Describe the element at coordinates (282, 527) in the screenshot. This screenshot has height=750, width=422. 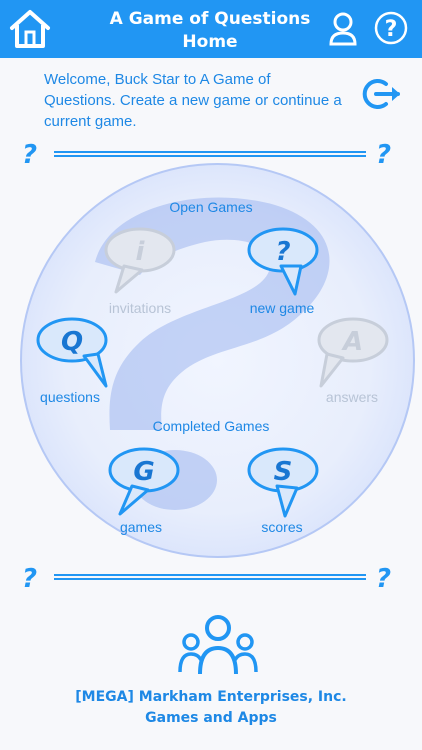
I see `scores-label: scores` at that location.